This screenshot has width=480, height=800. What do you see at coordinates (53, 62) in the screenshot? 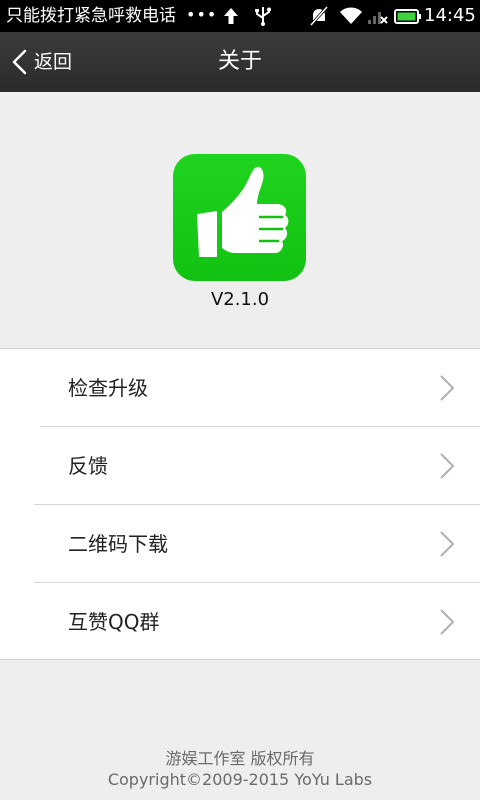
I see `back-label: 返回` at bounding box center [53, 62].